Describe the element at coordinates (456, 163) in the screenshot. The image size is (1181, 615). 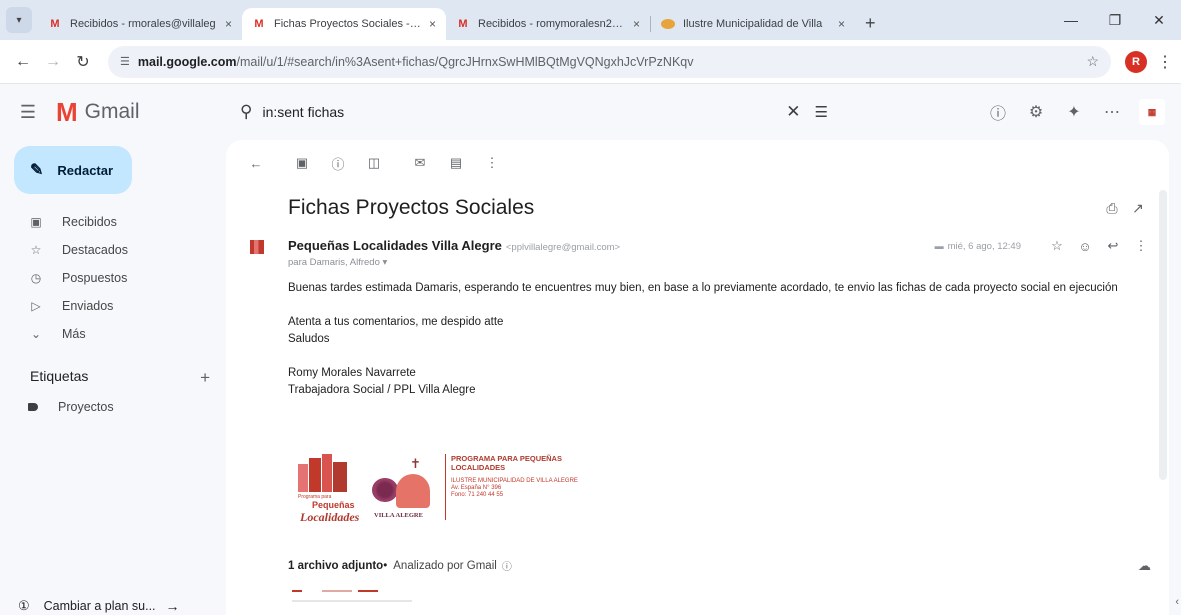
I see `move-to-icon: ▤` at that location.